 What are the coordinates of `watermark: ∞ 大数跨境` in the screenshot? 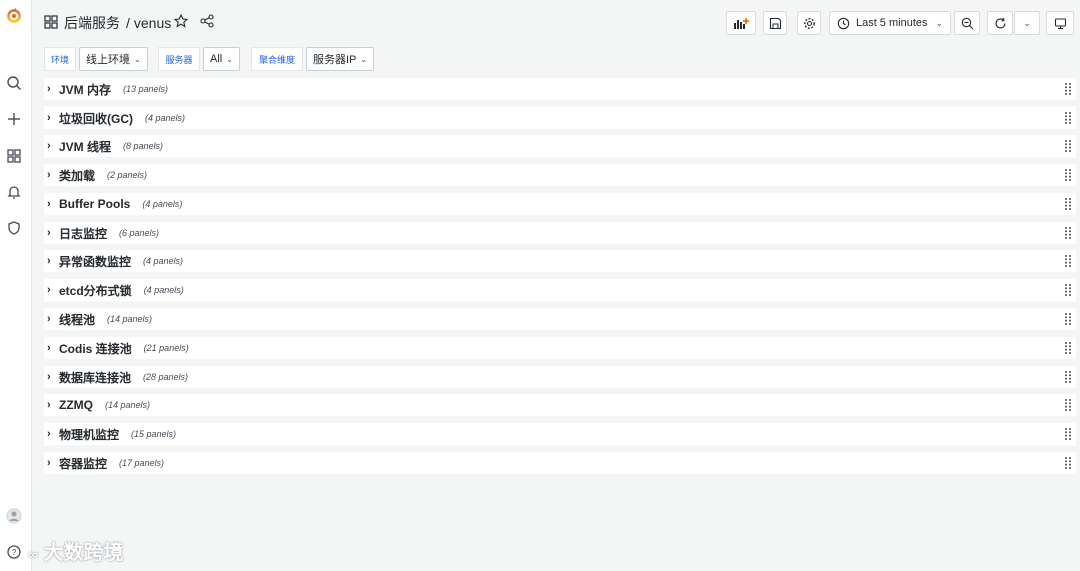 It's located at (76, 550).